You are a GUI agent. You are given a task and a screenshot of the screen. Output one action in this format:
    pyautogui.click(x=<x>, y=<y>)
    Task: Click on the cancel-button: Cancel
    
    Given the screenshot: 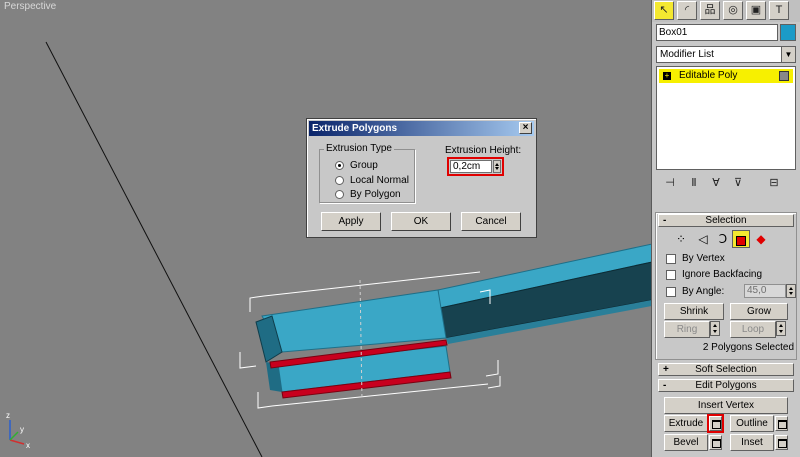 What is the action you would take?
    pyautogui.click(x=491, y=221)
    